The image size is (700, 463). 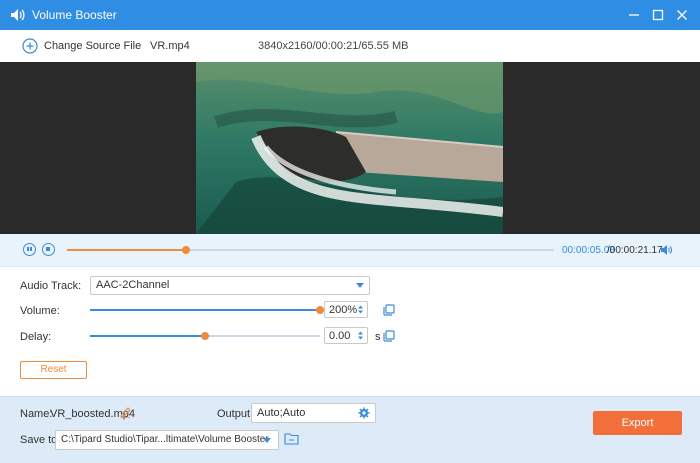 What do you see at coordinates (364, 413) in the screenshot?
I see `gear-icon` at bounding box center [364, 413].